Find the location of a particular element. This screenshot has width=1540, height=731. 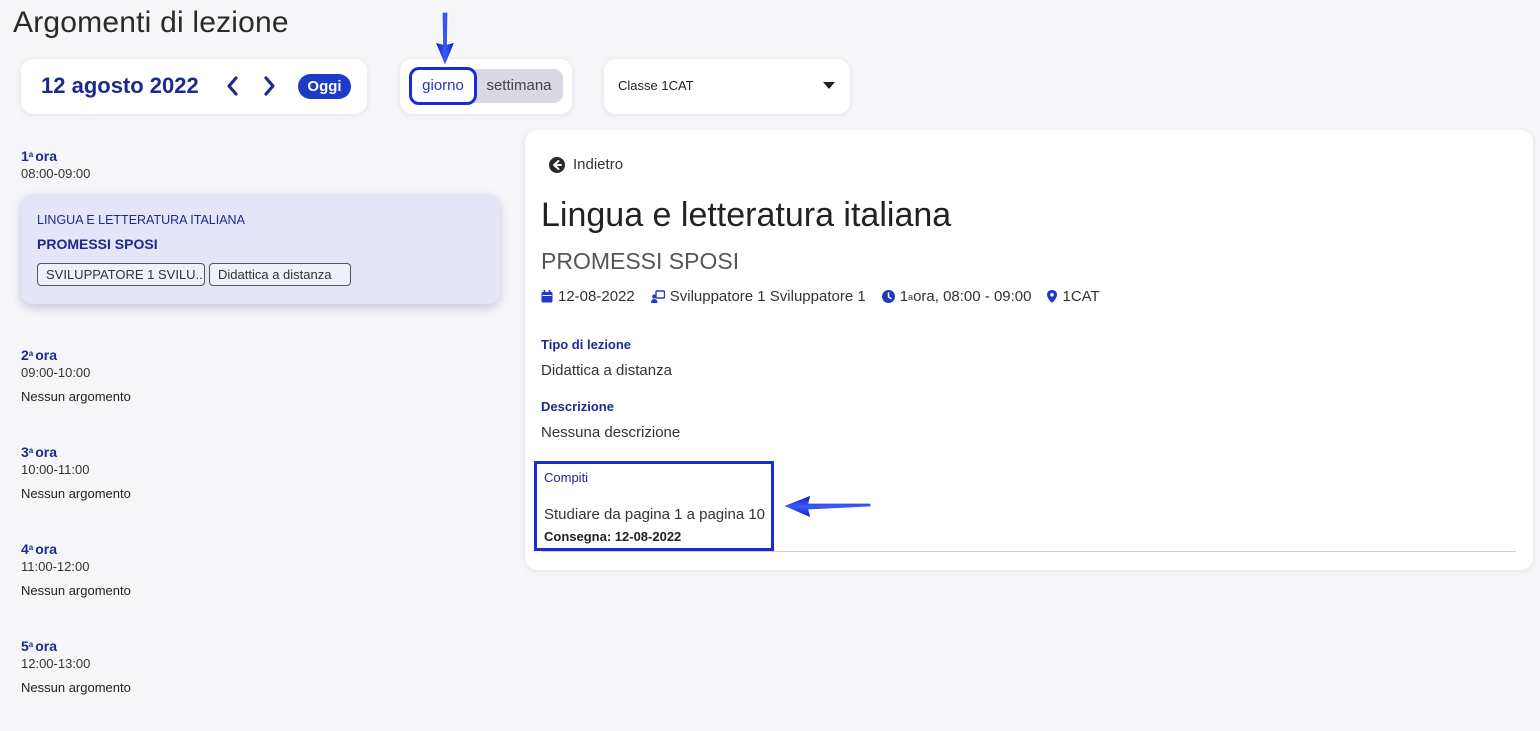

back-arrow-icon is located at coordinates (557, 164).